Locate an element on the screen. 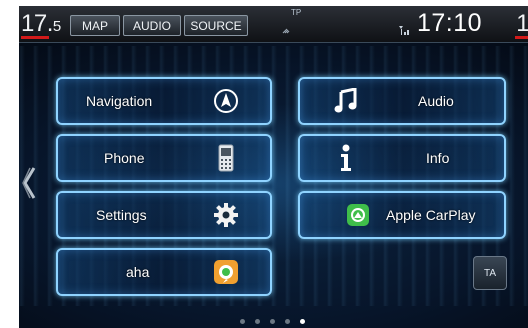 This screenshot has width=528, height=328. audio-label: Audio is located at coordinates (436, 101).